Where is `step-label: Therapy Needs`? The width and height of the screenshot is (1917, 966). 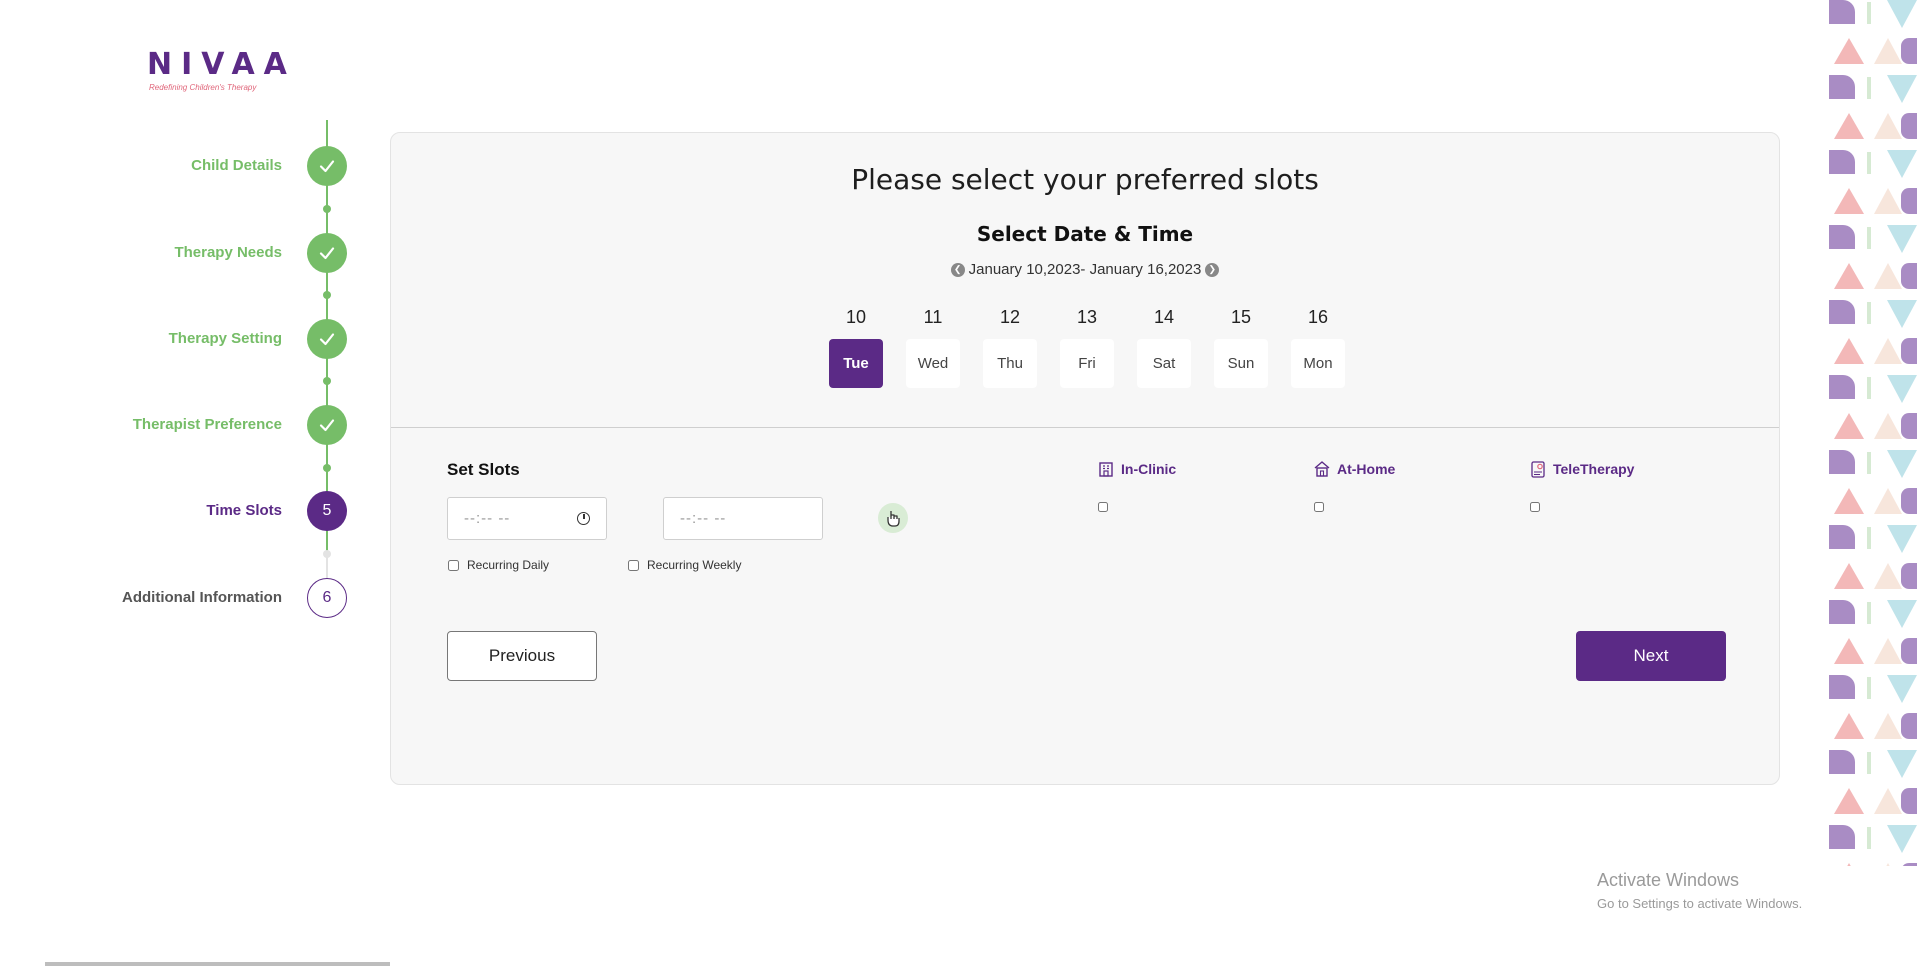 step-label: Therapy Needs is located at coordinates (228, 252).